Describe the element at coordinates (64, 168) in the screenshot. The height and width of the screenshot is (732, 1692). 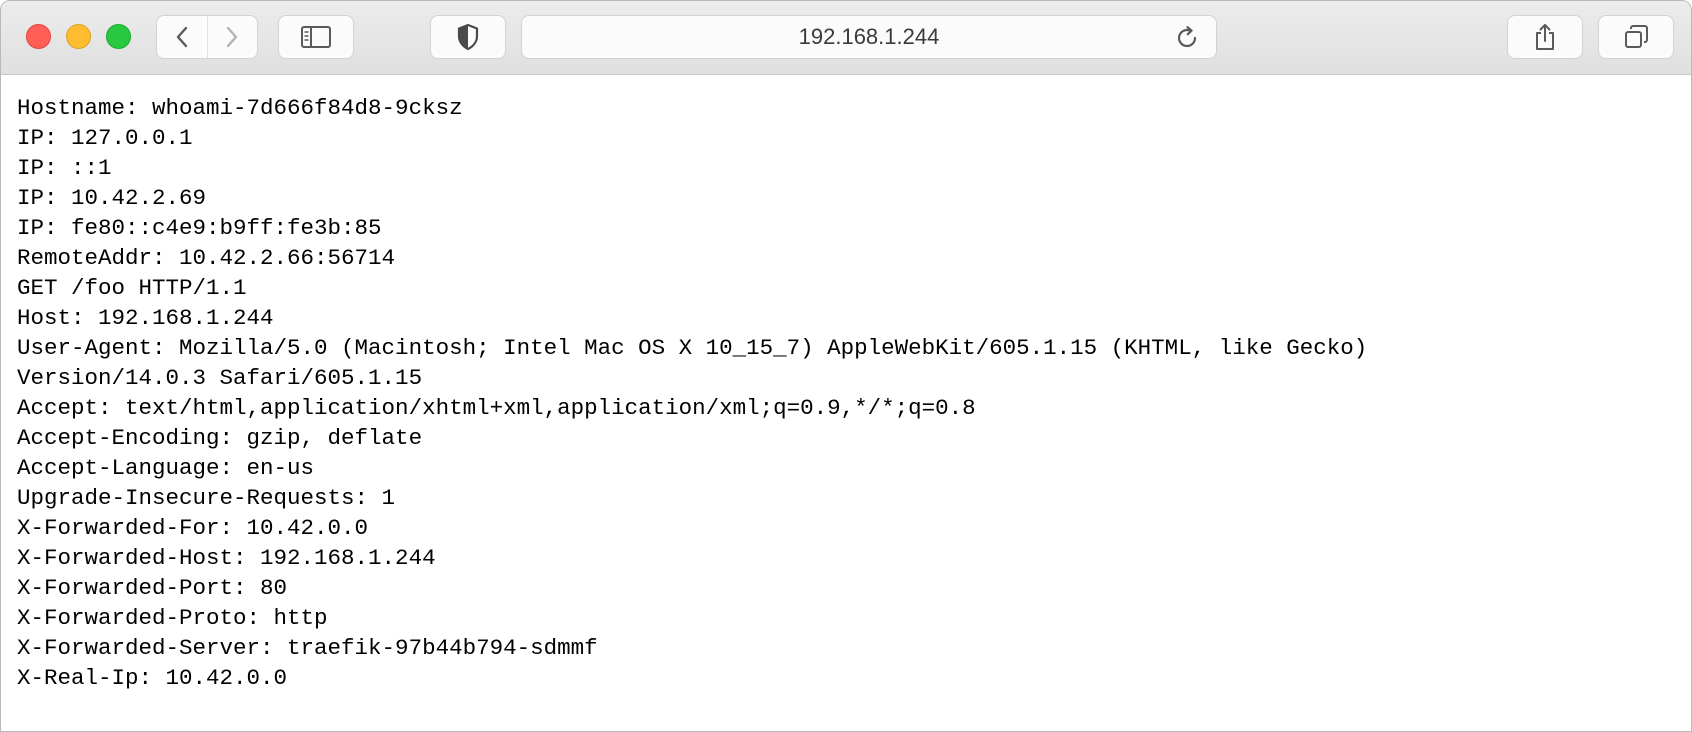
I see `text-line: IP: ::1` at that location.